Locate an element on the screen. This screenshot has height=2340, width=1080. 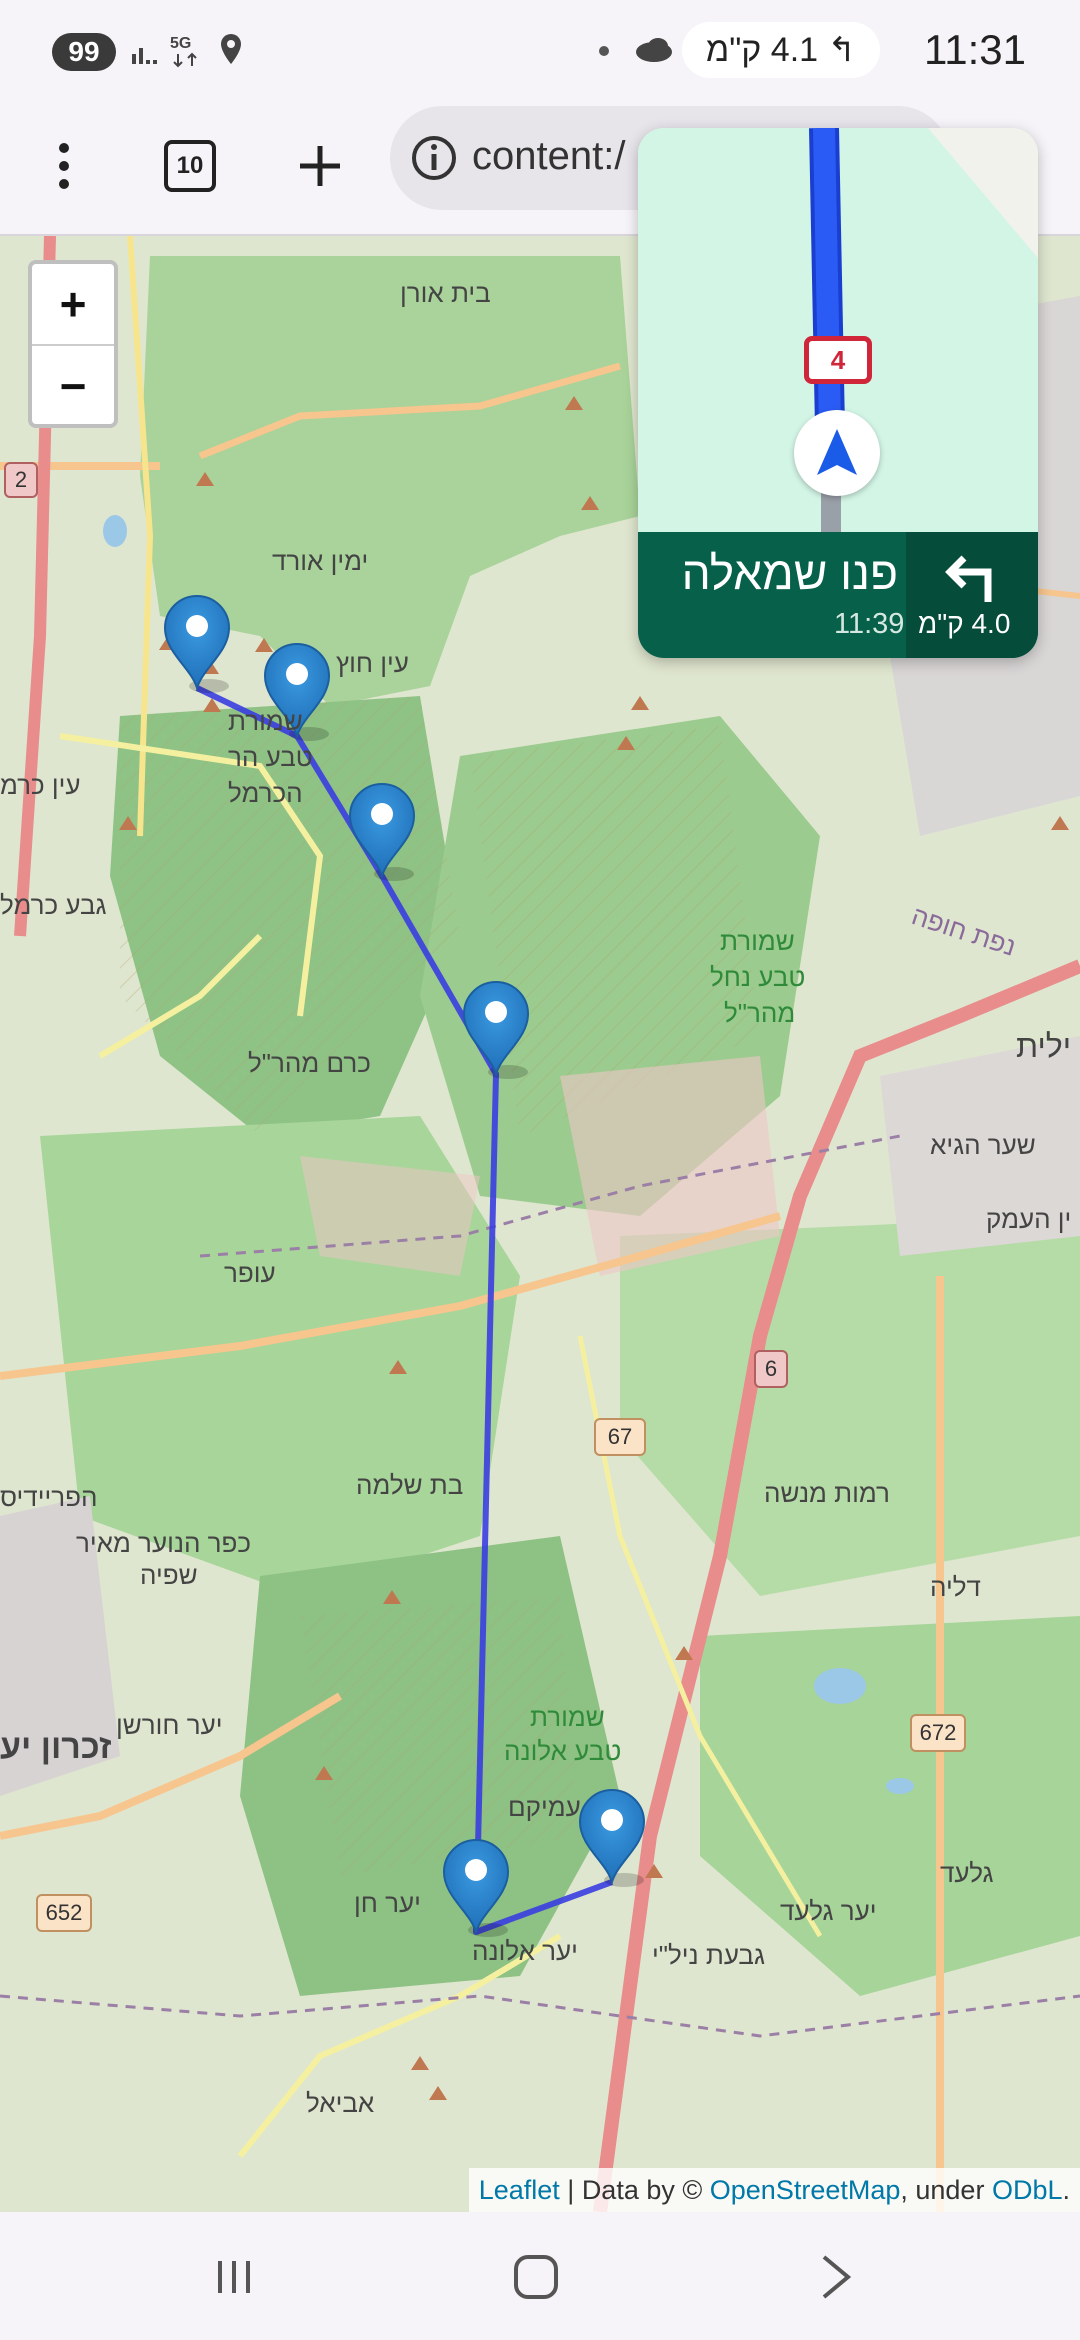
recent-apps-button is located at coordinates (234, 2277).